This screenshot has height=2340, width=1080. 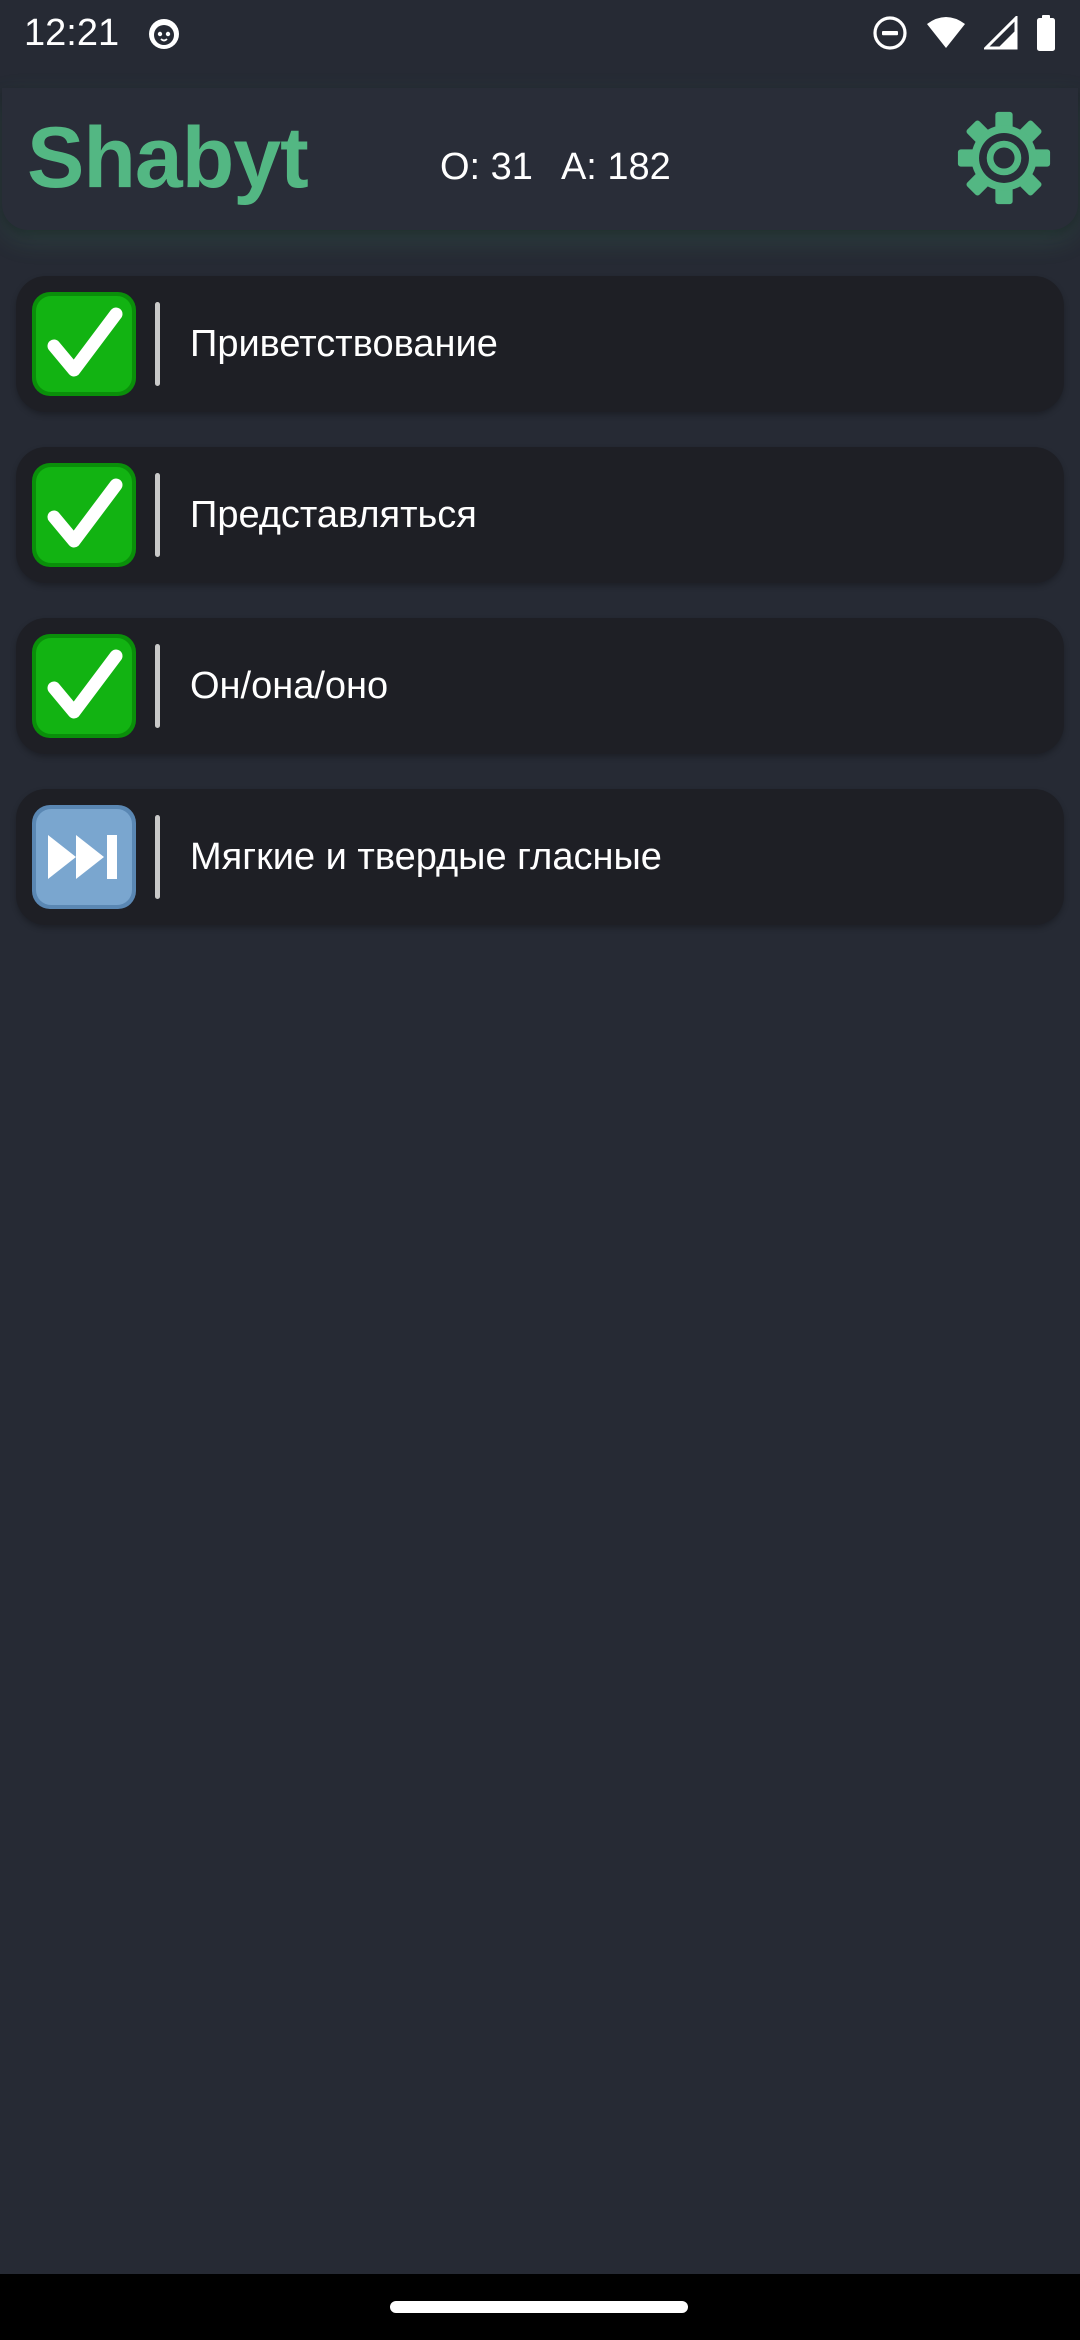 I want to click on navigation-bar, so click(x=540, y=2307).